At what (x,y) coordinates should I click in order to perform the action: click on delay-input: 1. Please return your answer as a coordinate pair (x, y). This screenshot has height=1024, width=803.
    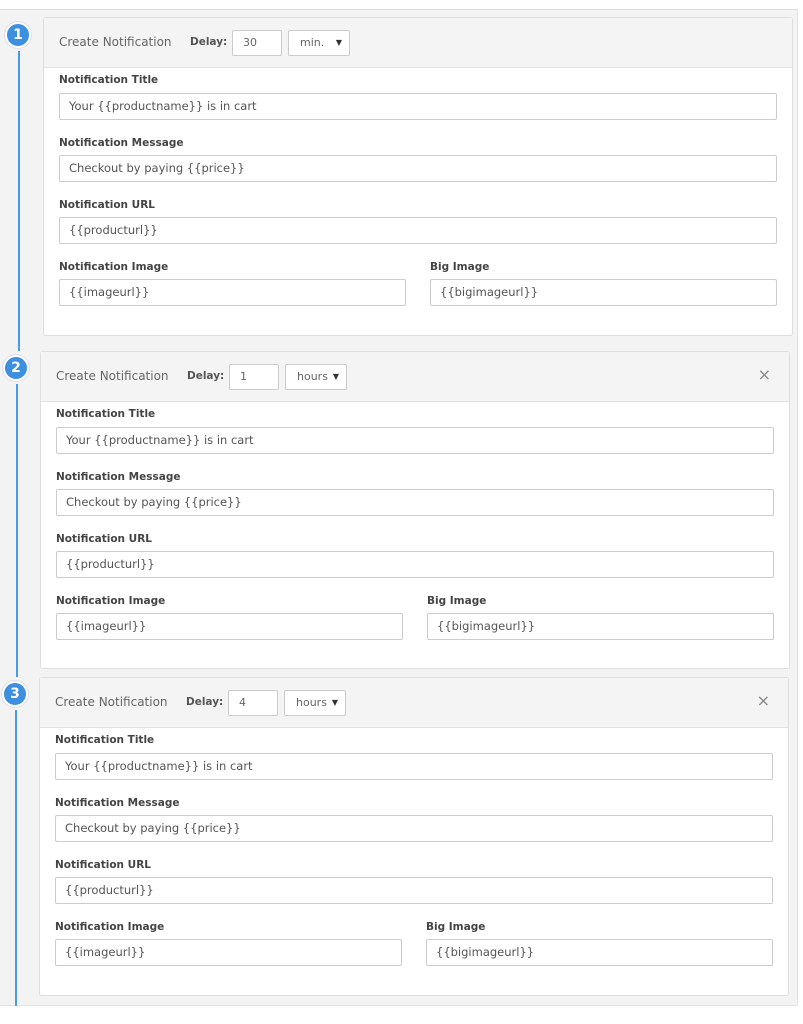
    Looking at the image, I should click on (254, 377).